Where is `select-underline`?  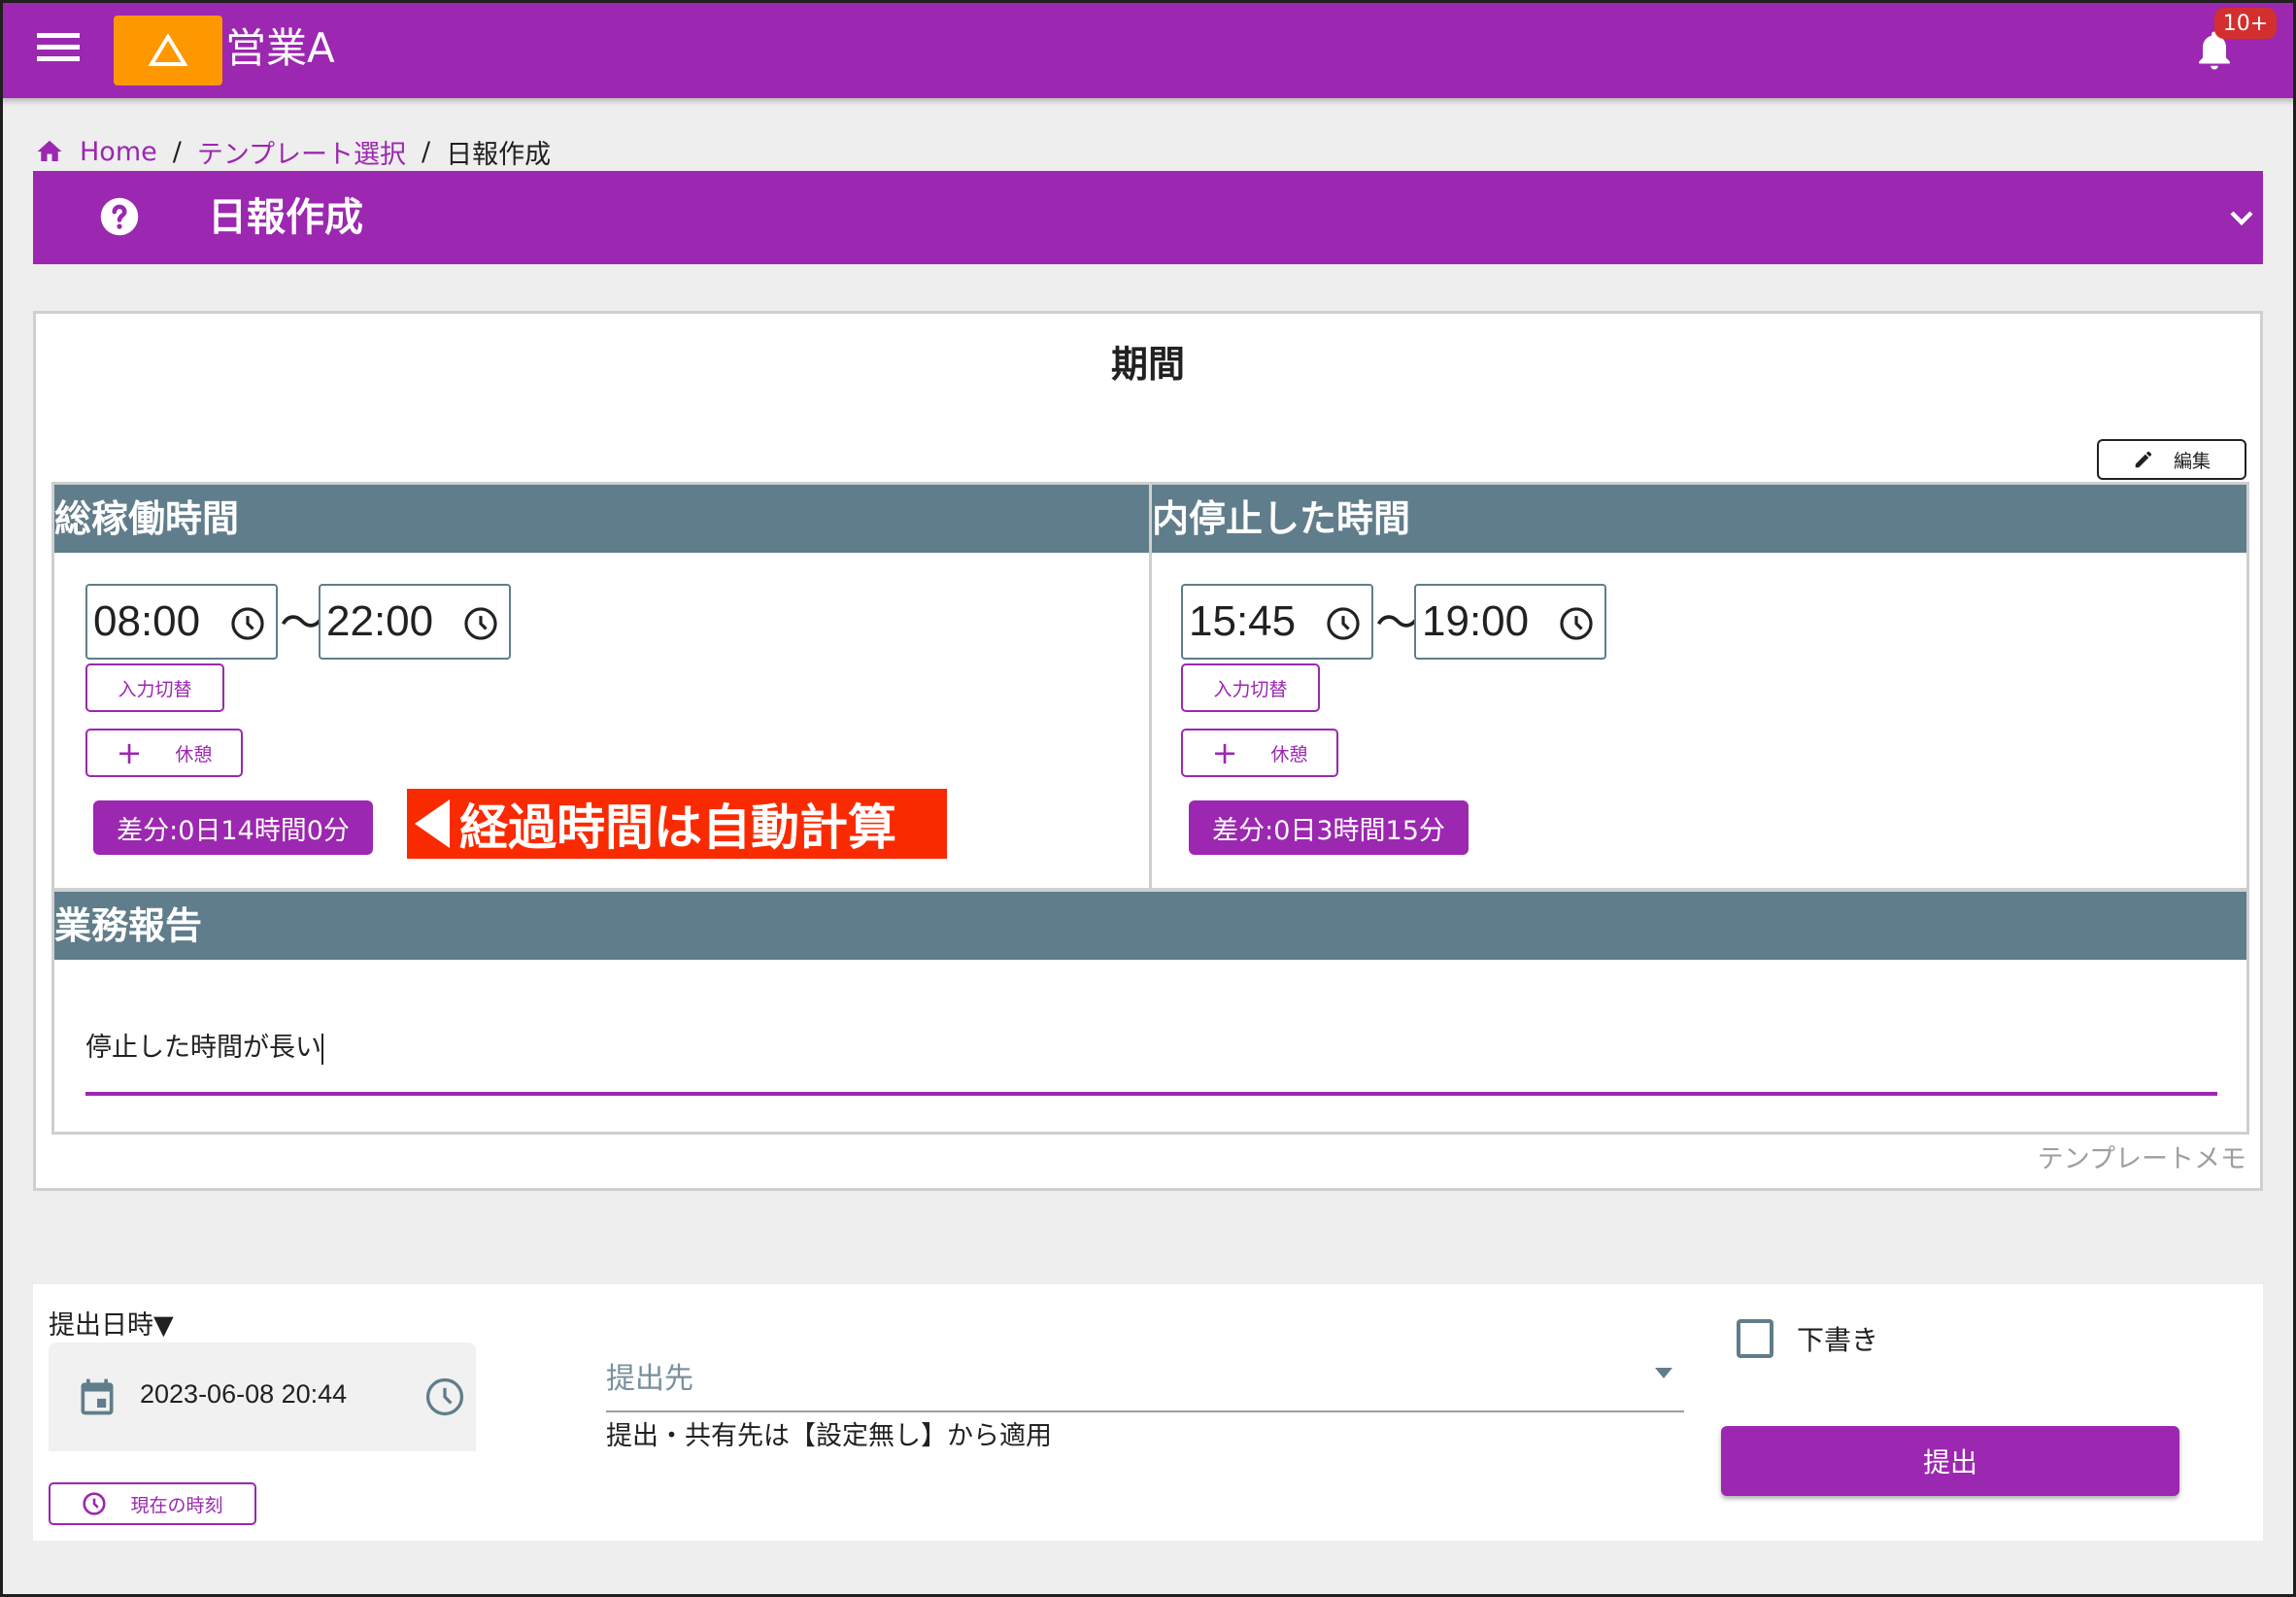 select-underline is located at coordinates (1145, 1411).